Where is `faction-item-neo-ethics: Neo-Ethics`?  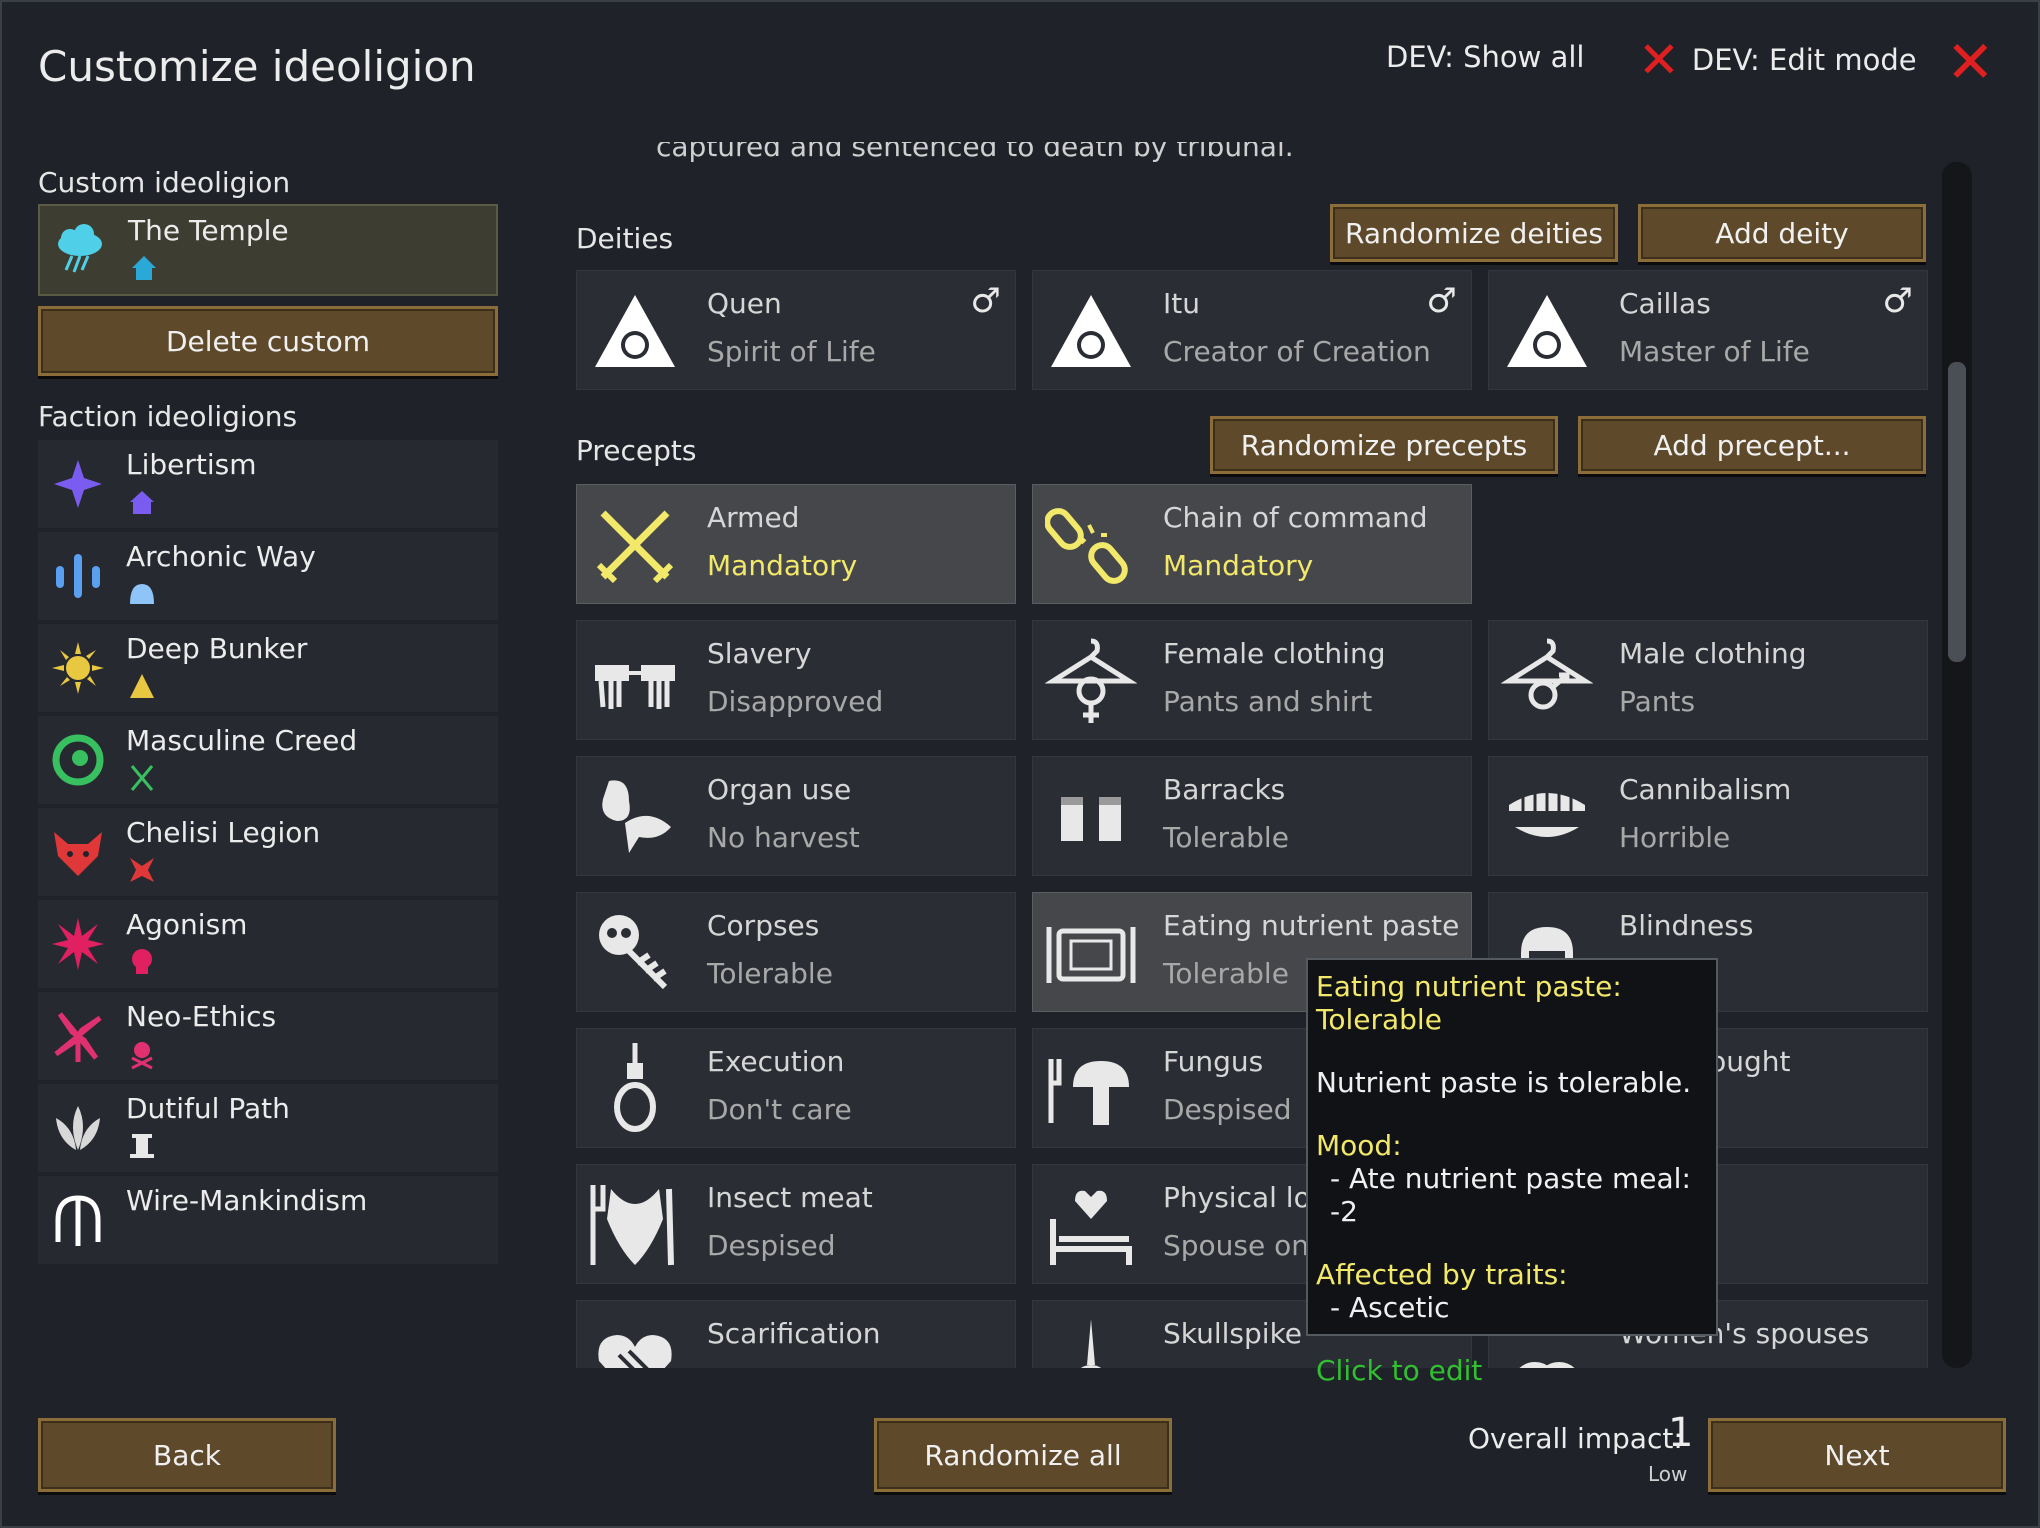 faction-item-neo-ethics: Neo-Ethics is located at coordinates (268, 1036).